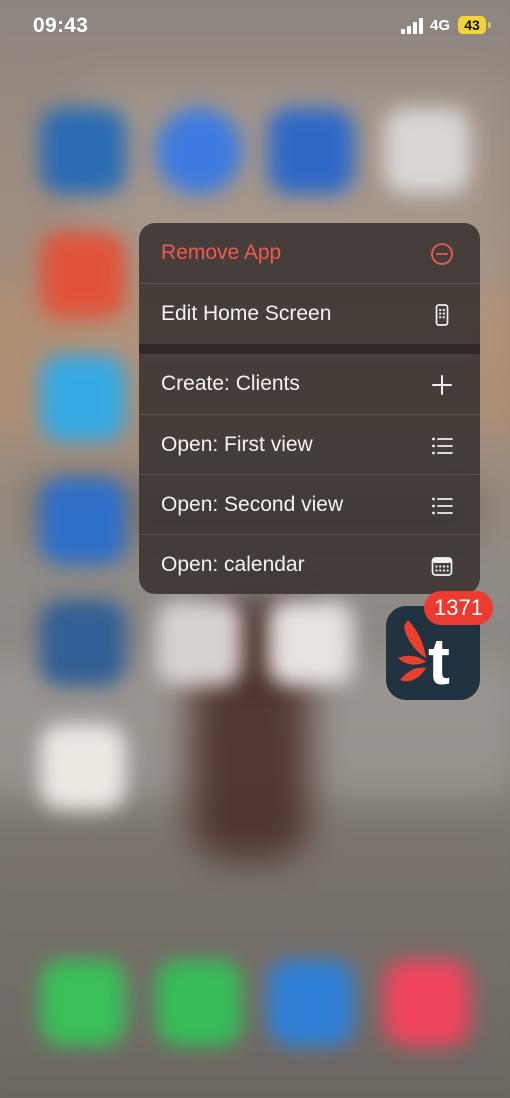 This screenshot has width=510, height=1098. What do you see at coordinates (489, 25) in the screenshot?
I see `battery-nub` at bounding box center [489, 25].